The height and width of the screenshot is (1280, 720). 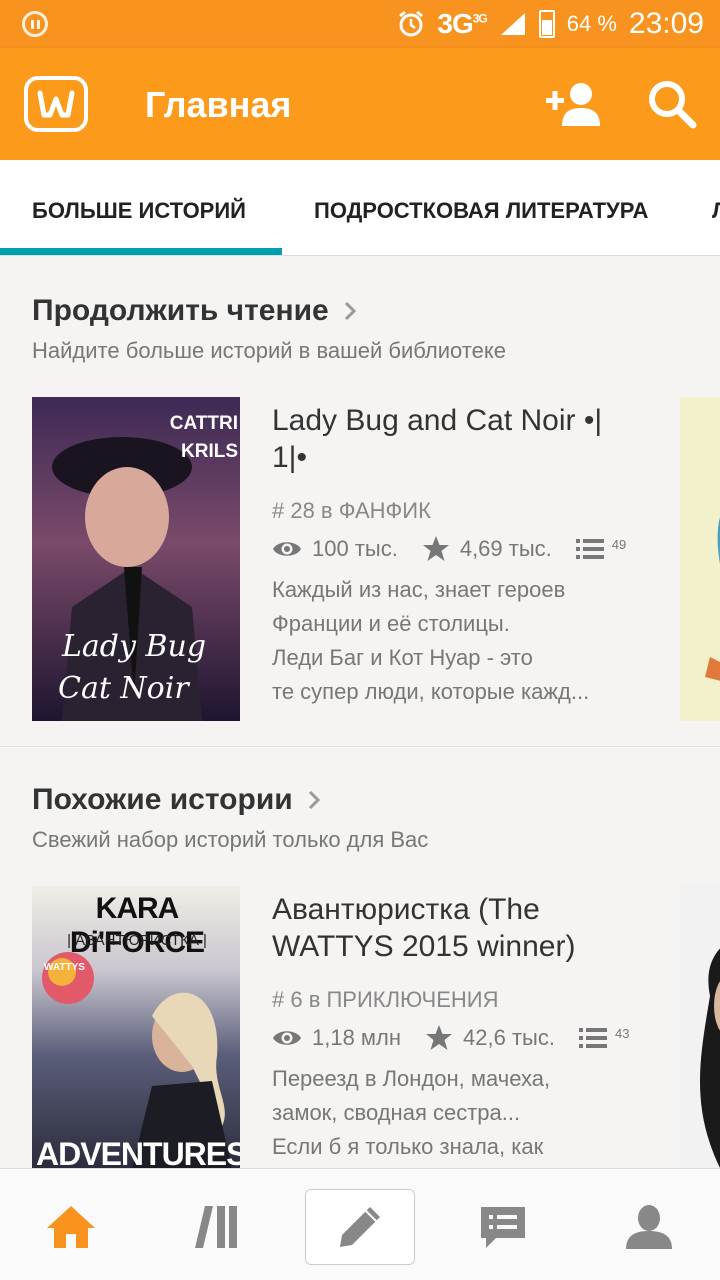 What do you see at coordinates (512, 24) in the screenshot?
I see `signal-icon` at bounding box center [512, 24].